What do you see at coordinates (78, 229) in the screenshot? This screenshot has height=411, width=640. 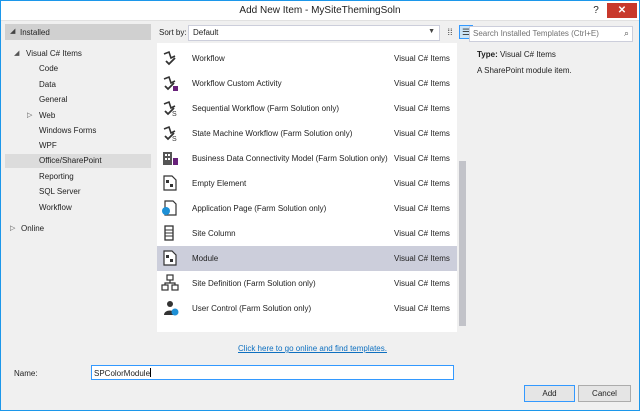 I see `tree-node-online: ▷ Online` at bounding box center [78, 229].